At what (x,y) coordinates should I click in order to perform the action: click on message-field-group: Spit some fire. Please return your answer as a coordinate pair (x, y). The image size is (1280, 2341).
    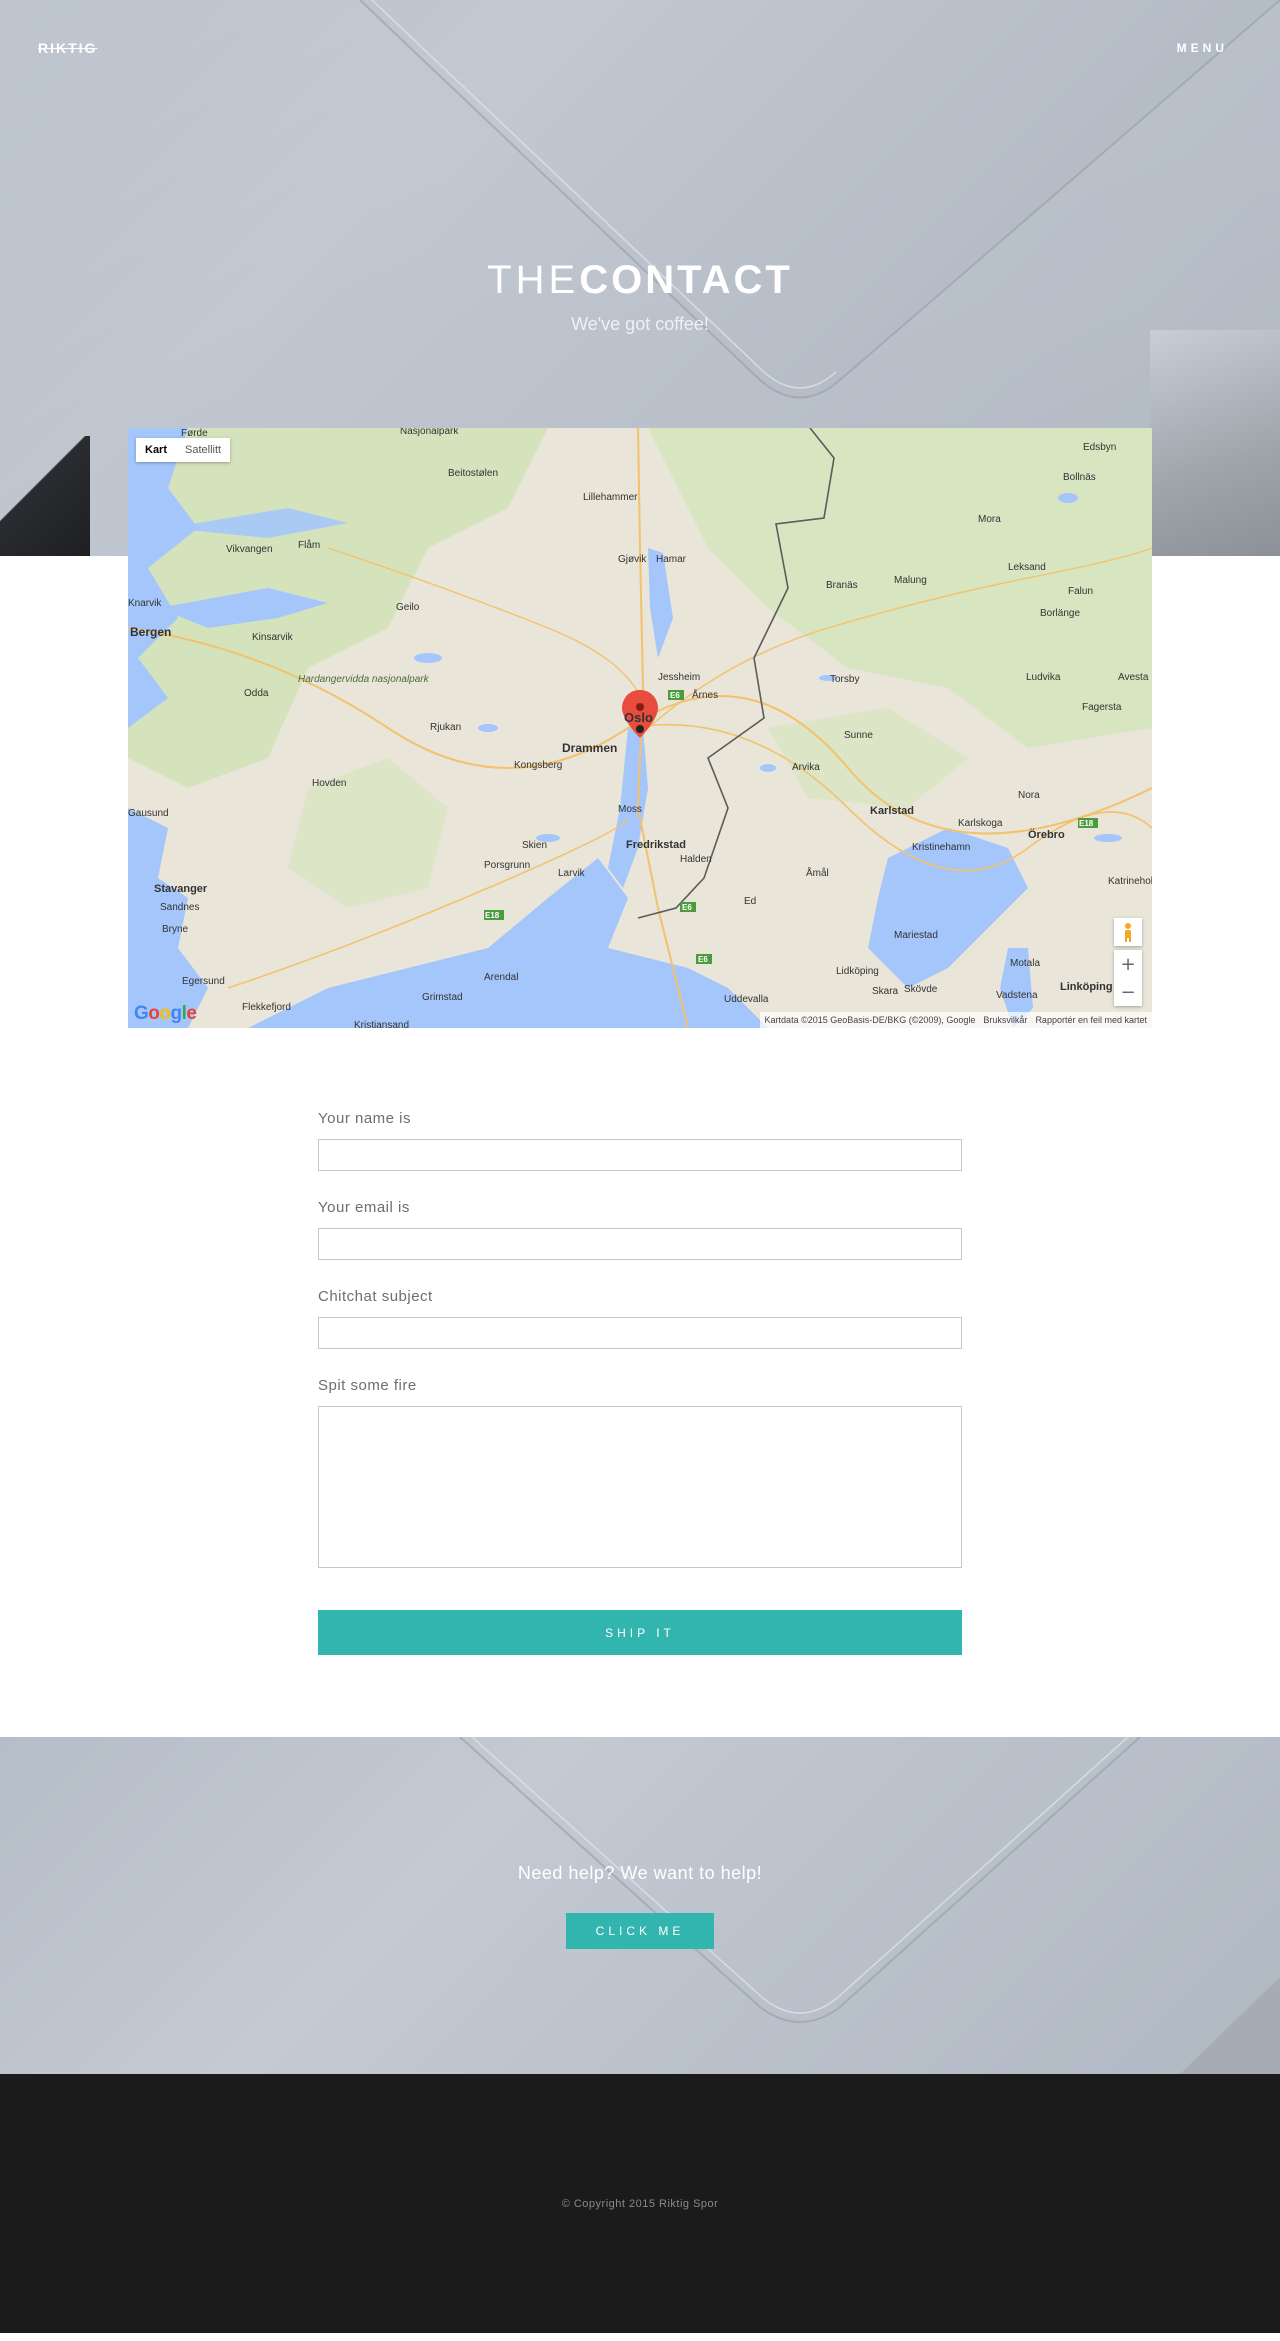
    Looking at the image, I should click on (640, 1472).